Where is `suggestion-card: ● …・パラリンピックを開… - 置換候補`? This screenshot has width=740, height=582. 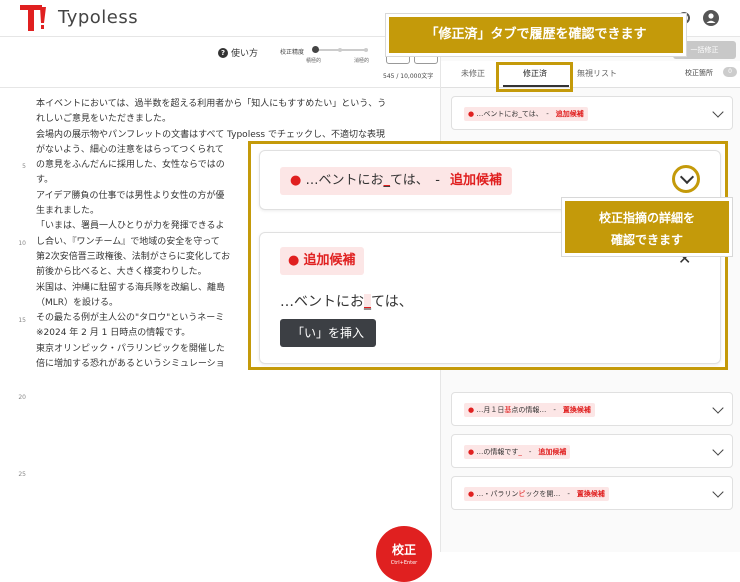 suggestion-card: ● …・パラリンピックを開… - 置換候補 is located at coordinates (592, 493).